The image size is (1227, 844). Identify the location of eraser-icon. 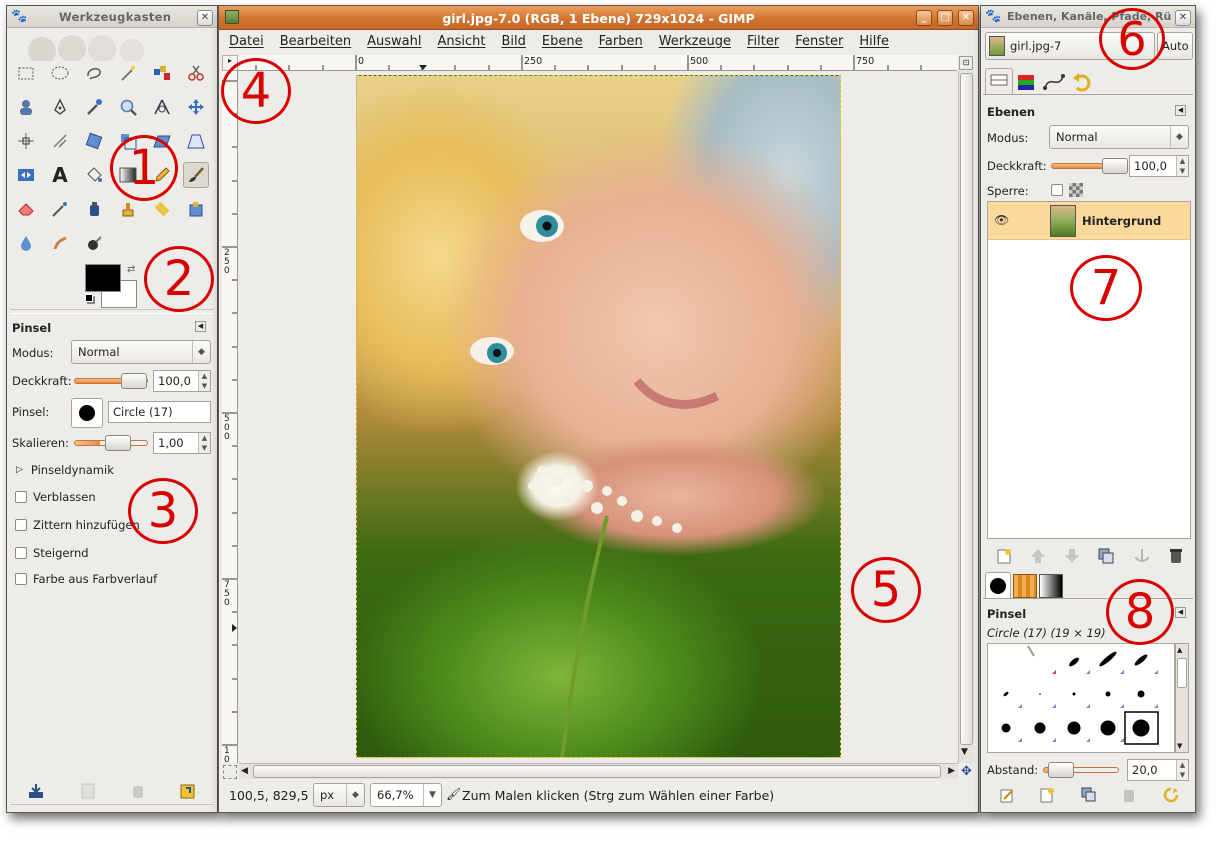
(26, 209).